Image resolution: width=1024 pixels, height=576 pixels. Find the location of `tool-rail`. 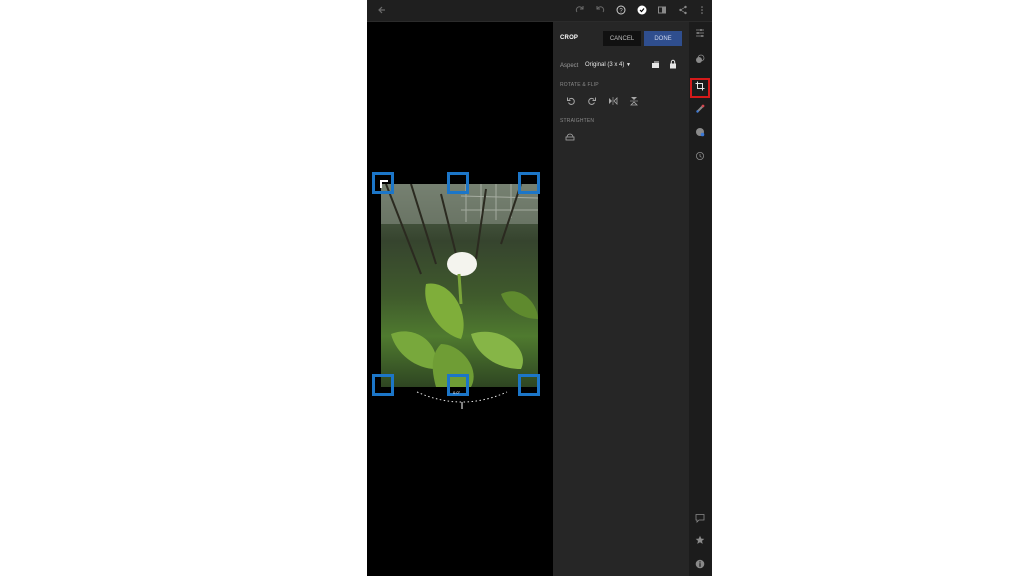

tool-rail is located at coordinates (700, 299).